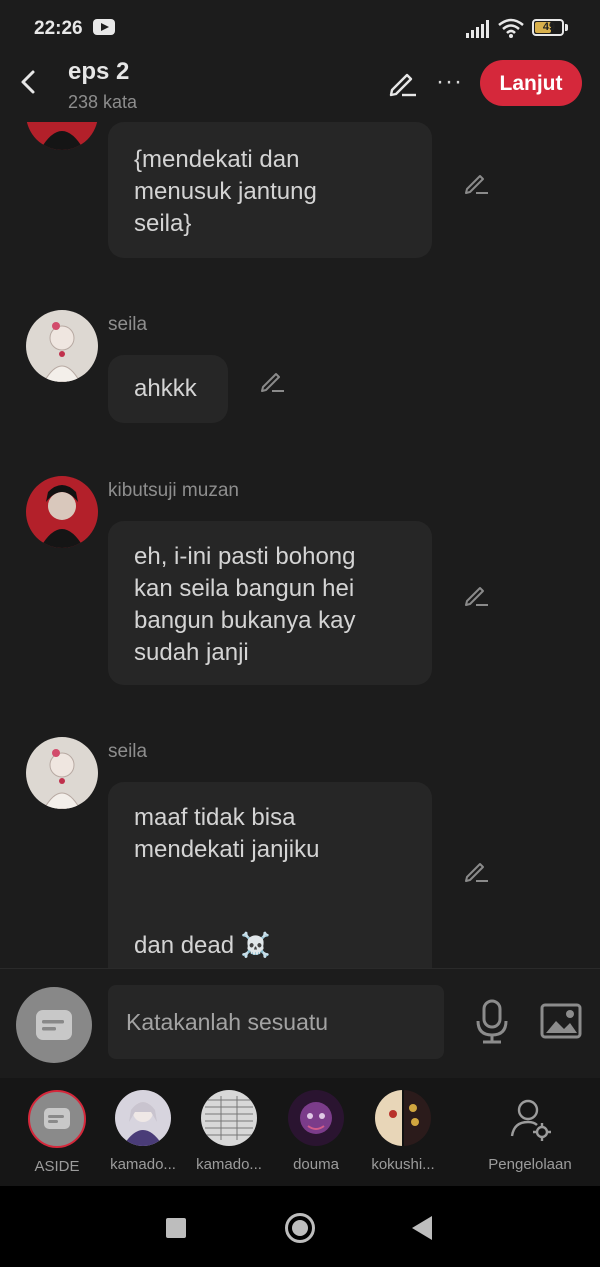  What do you see at coordinates (270, 190) in the screenshot?
I see `message-bubble: {mendekati dan menusuk jantung seila}` at bounding box center [270, 190].